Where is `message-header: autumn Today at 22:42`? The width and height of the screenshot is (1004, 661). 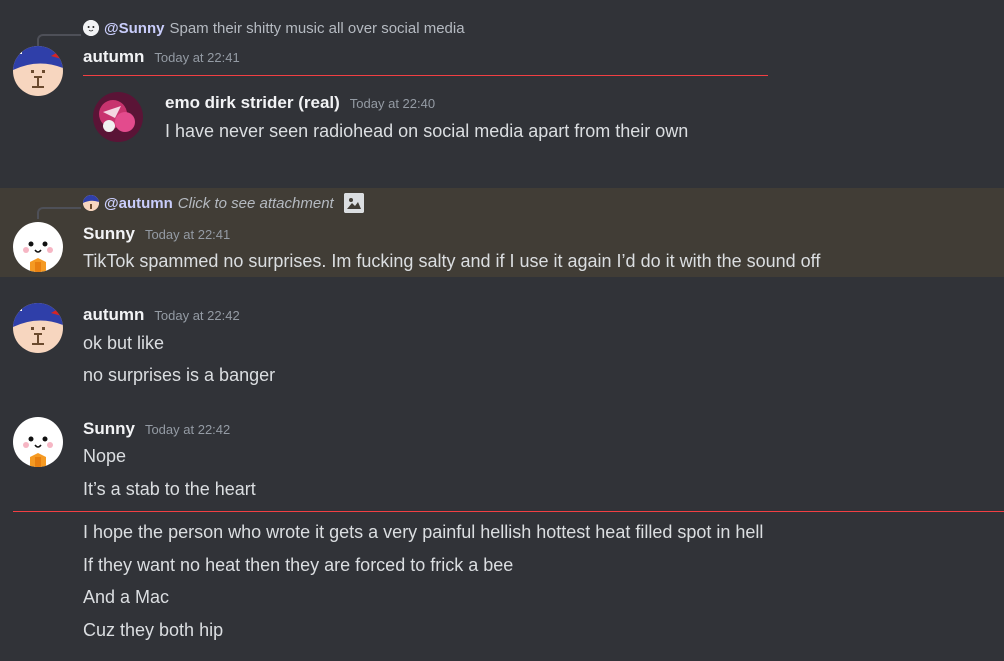
message-header: autumn Today at 22:42 is located at coordinates (161, 316).